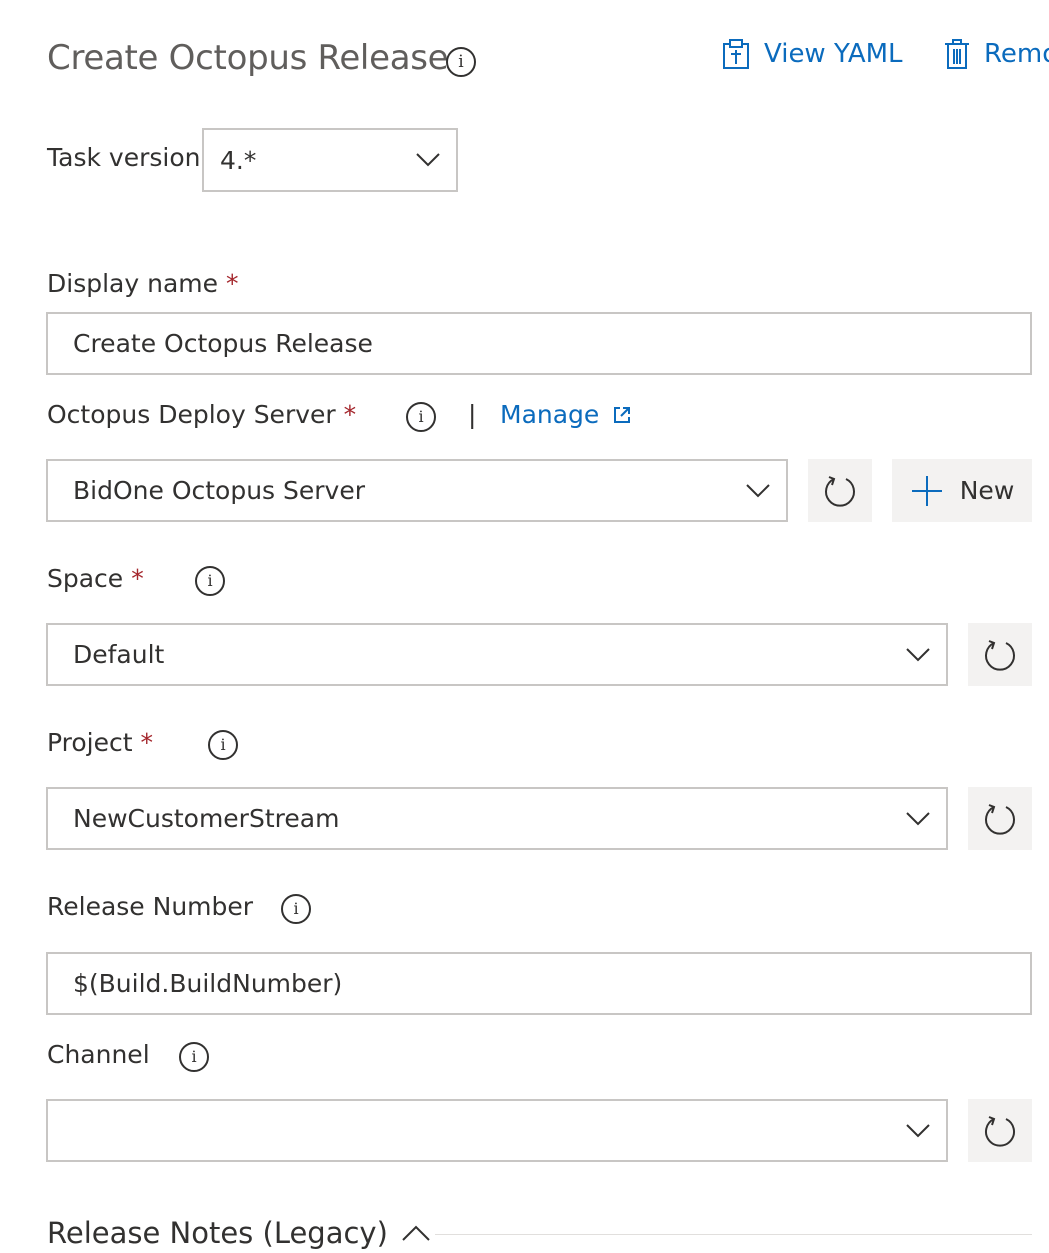 The image size is (1049, 1253). I want to click on project-refresh-button, so click(1000, 818).